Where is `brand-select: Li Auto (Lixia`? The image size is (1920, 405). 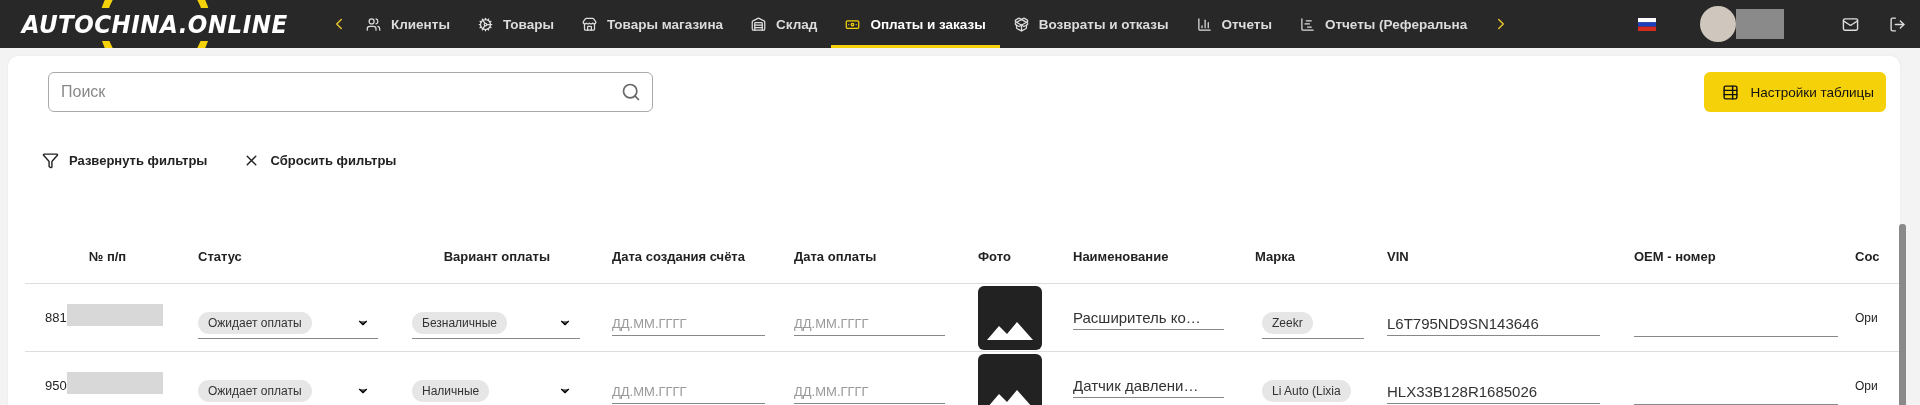
brand-select: Li Auto (Lixia is located at coordinates (1313, 390).